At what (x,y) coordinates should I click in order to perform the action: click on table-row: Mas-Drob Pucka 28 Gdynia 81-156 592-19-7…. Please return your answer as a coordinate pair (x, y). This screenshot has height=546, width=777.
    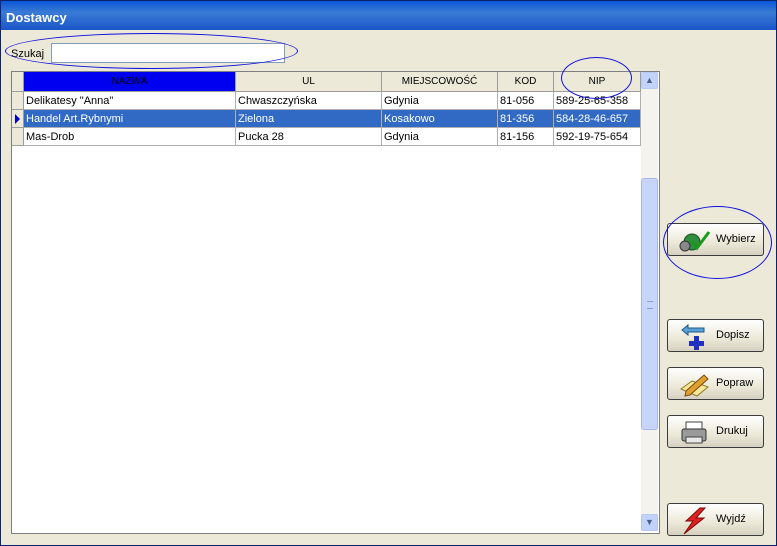
    Looking at the image, I should click on (326, 137).